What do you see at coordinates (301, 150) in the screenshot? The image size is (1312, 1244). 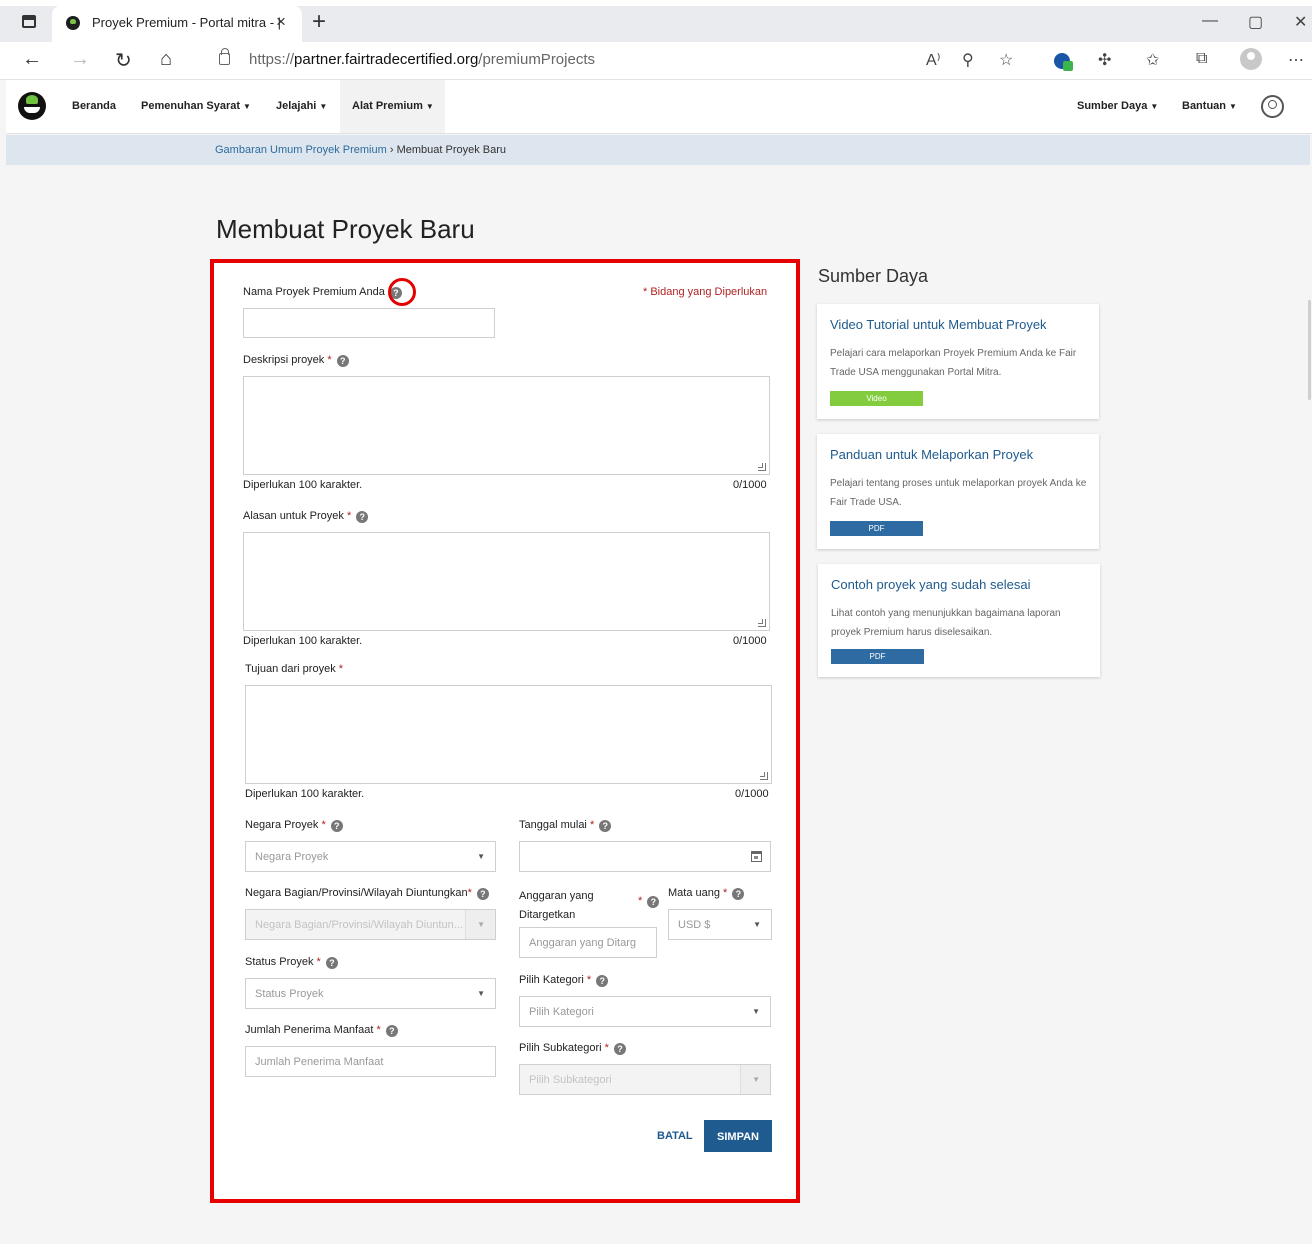 I see `breadcrumb-link-overview: Gambaran Umum Proyek Premium` at bounding box center [301, 150].